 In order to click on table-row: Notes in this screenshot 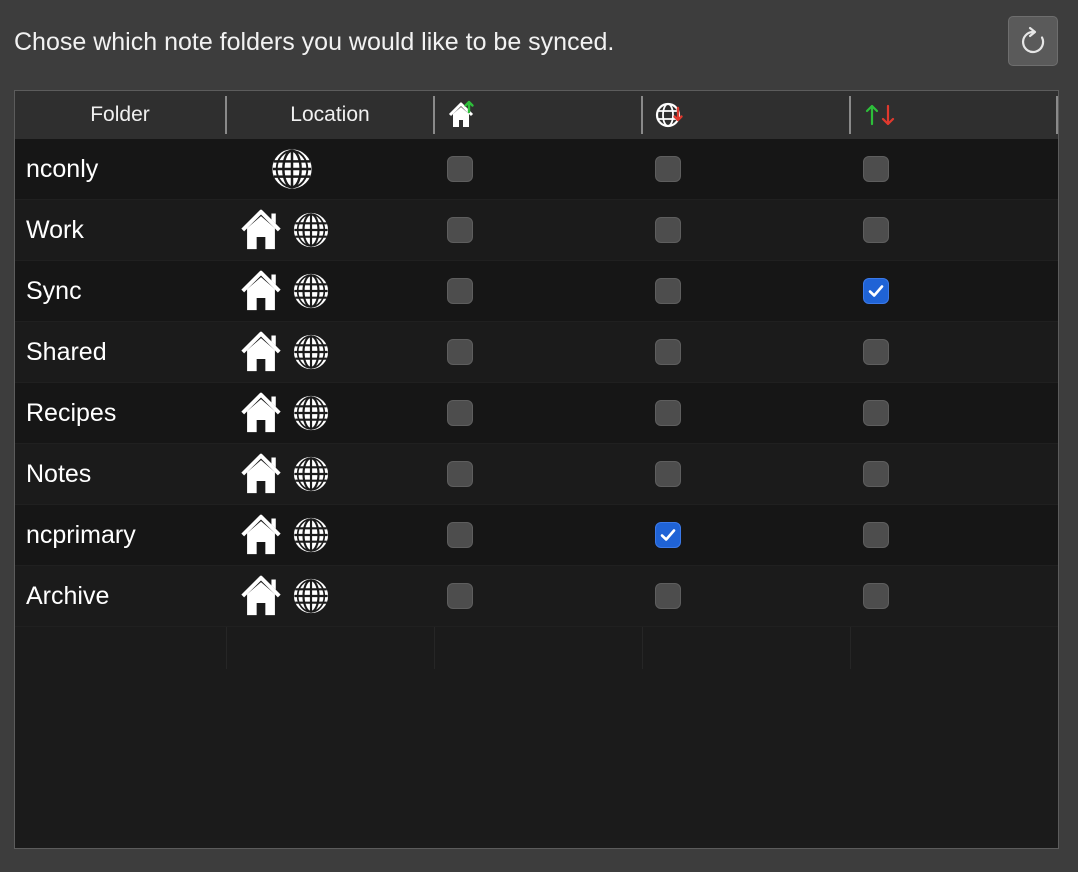, I will do `click(536, 474)`.